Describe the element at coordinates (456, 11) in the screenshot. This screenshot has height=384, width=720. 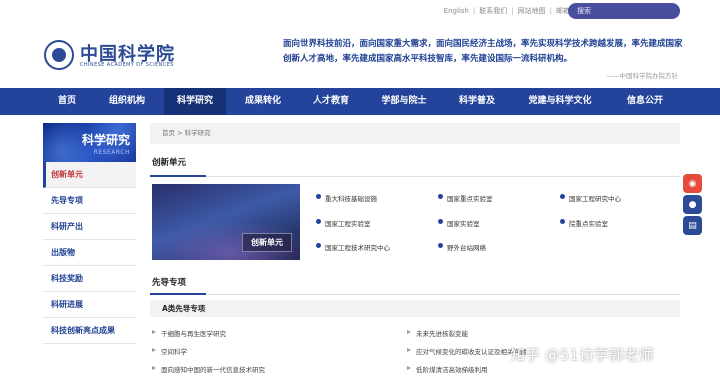
I see `top-link-english: English` at that location.